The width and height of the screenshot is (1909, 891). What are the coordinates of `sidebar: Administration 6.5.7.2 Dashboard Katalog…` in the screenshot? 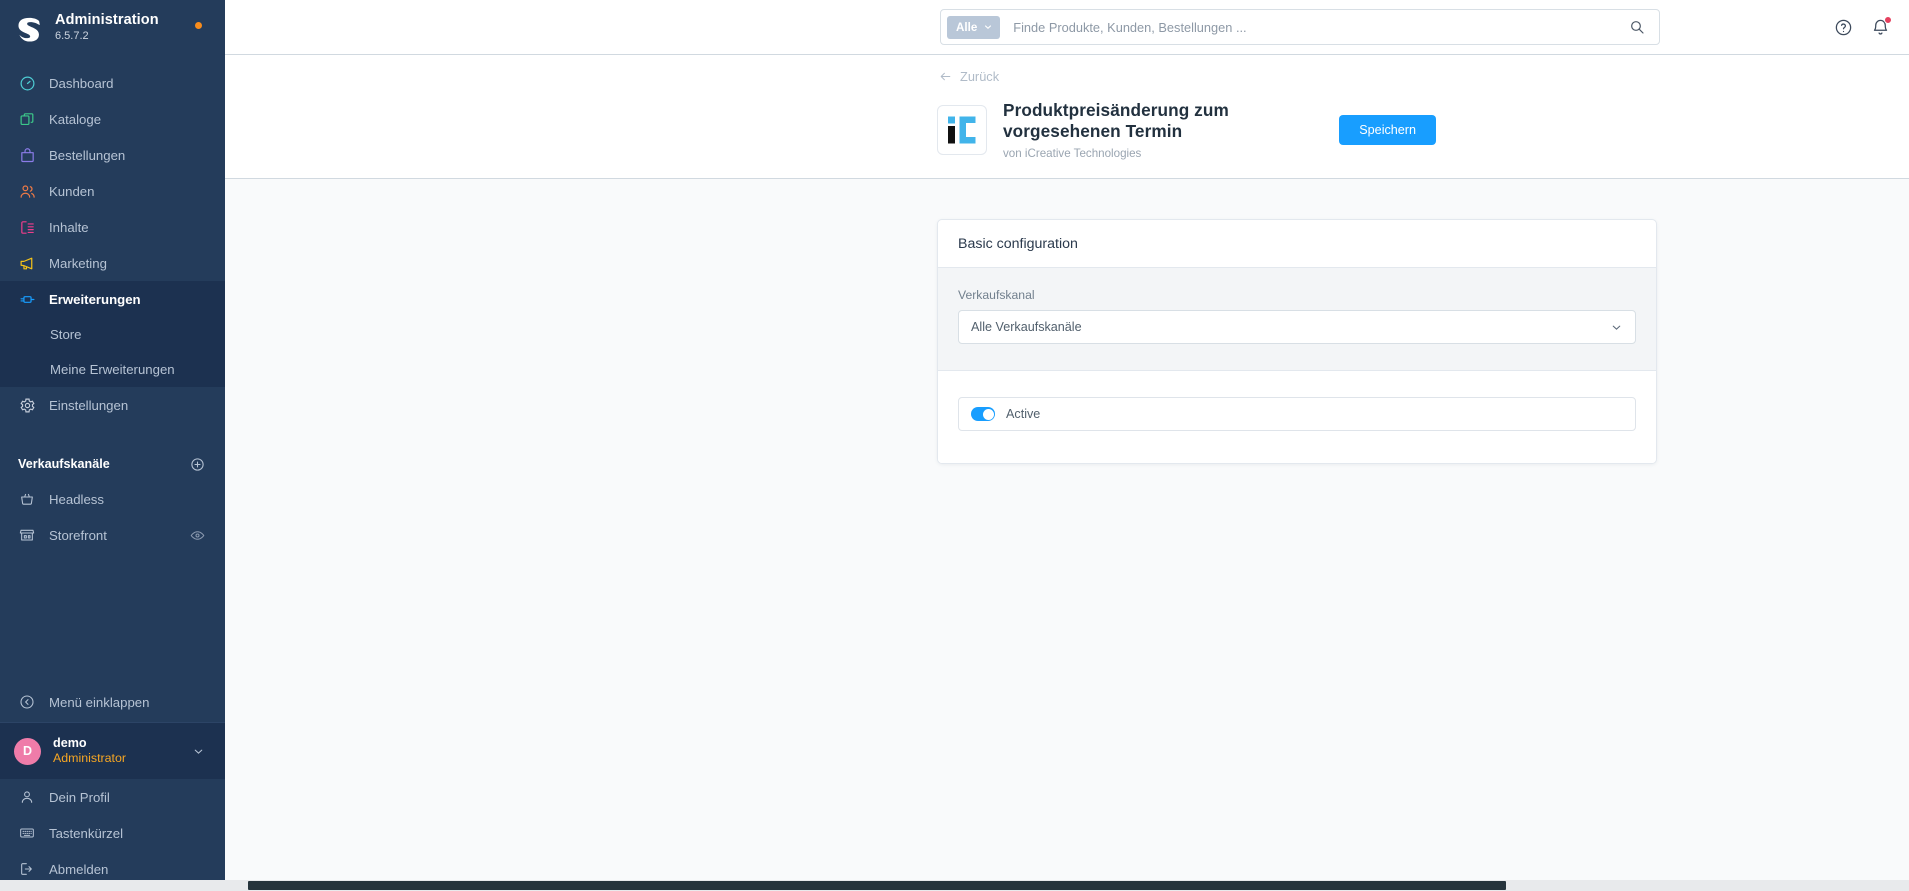 It's located at (112, 445).